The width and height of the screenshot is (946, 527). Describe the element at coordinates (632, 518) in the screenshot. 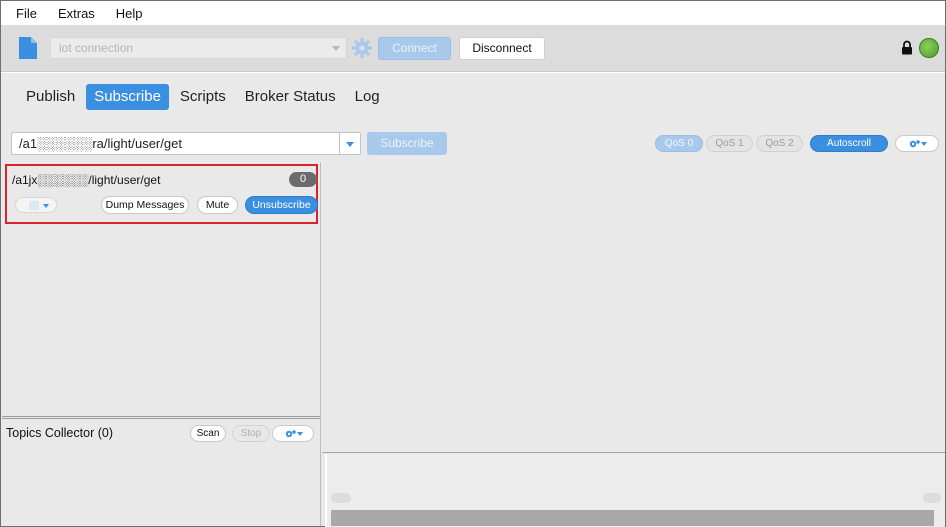

I see `horizontal-scrollbar` at that location.